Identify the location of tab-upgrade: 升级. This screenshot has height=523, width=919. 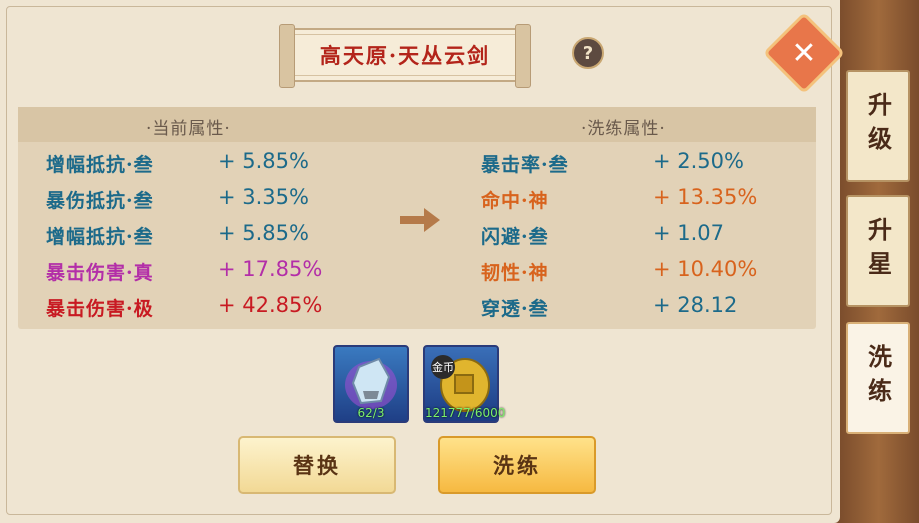
(878, 126).